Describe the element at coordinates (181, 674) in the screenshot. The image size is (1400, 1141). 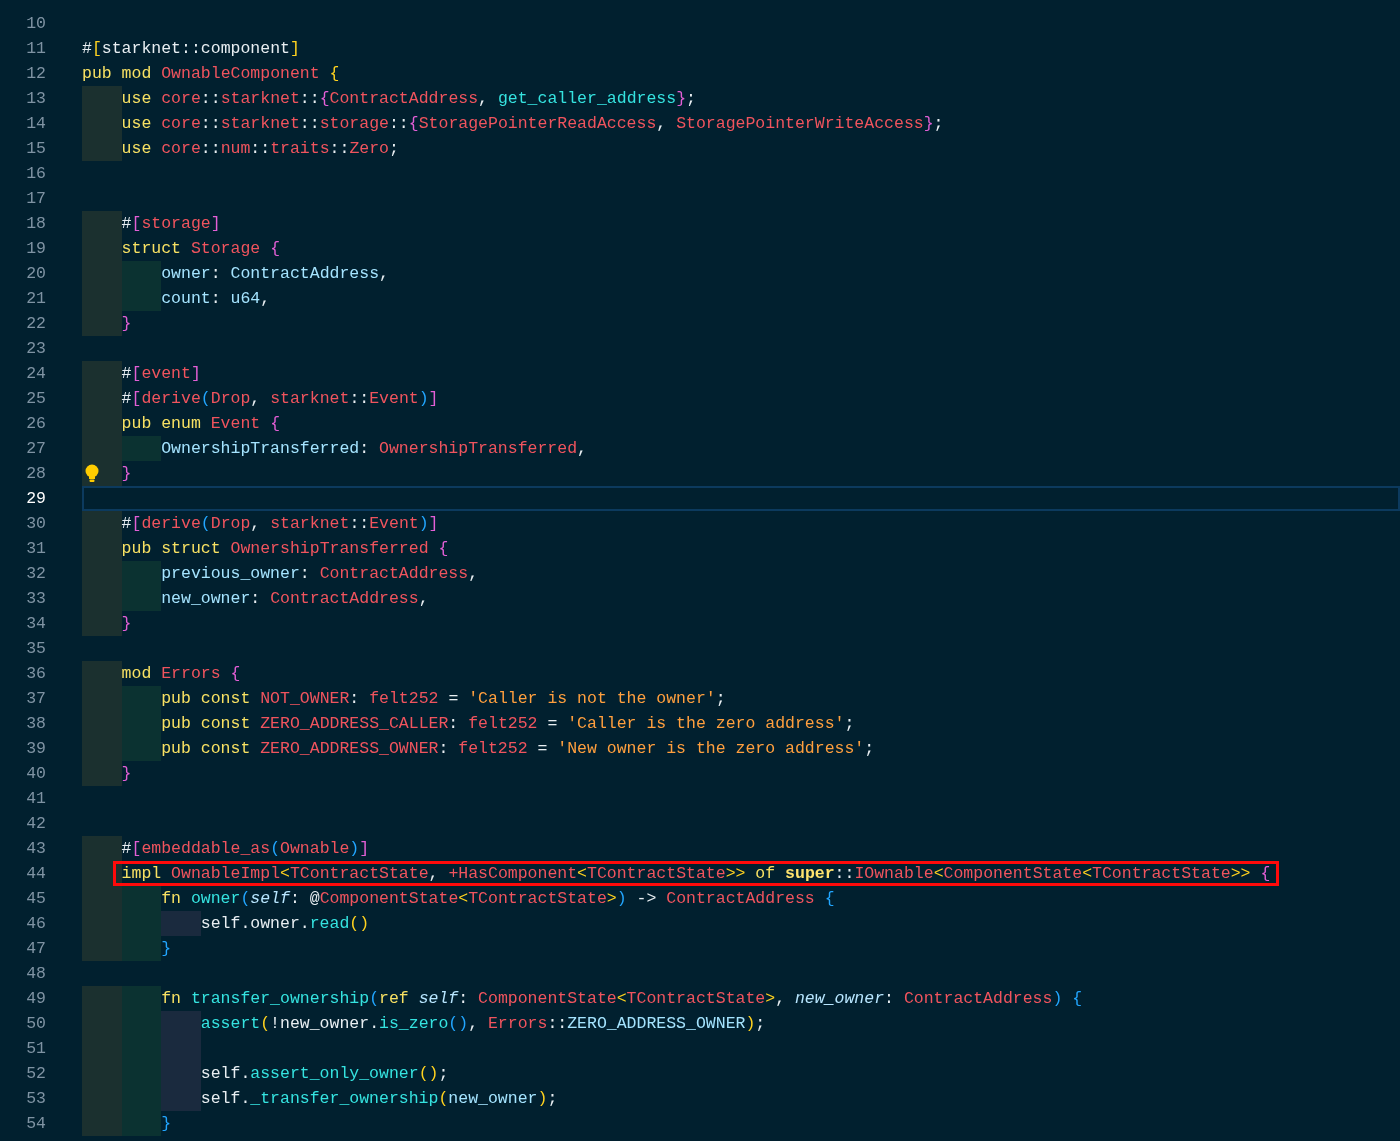
I see `code-line: mod Errors {` at that location.